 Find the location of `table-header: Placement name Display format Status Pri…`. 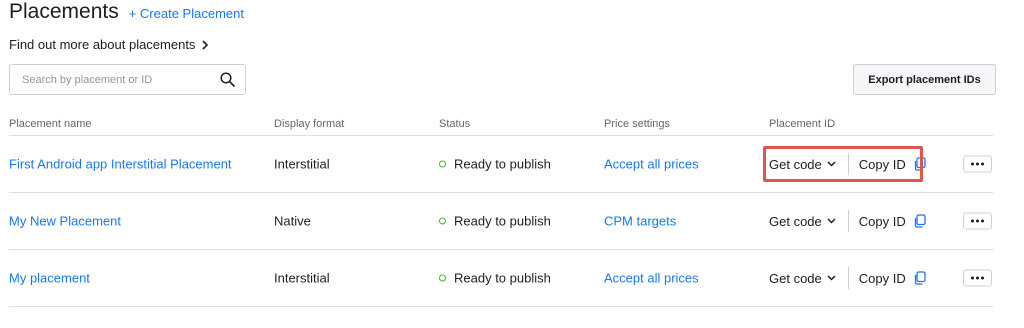

table-header: Placement name Display format Status Pri… is located at coordinates (501, 124).